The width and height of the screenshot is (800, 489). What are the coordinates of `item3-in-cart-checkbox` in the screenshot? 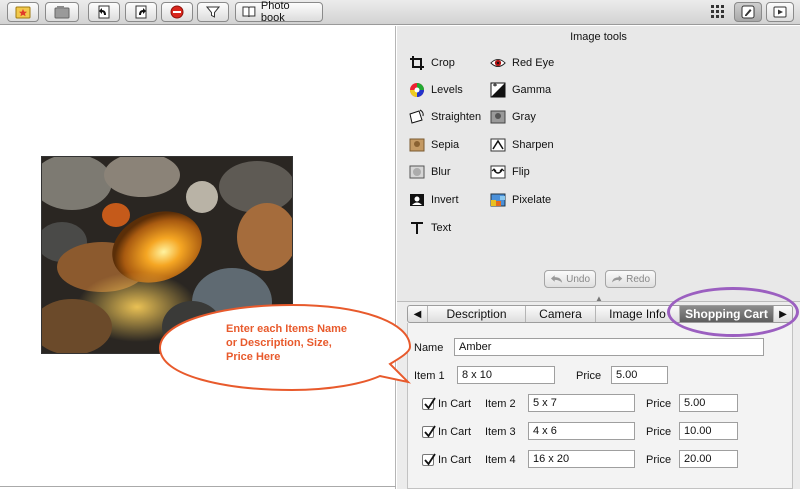 It's located at (429, 431).